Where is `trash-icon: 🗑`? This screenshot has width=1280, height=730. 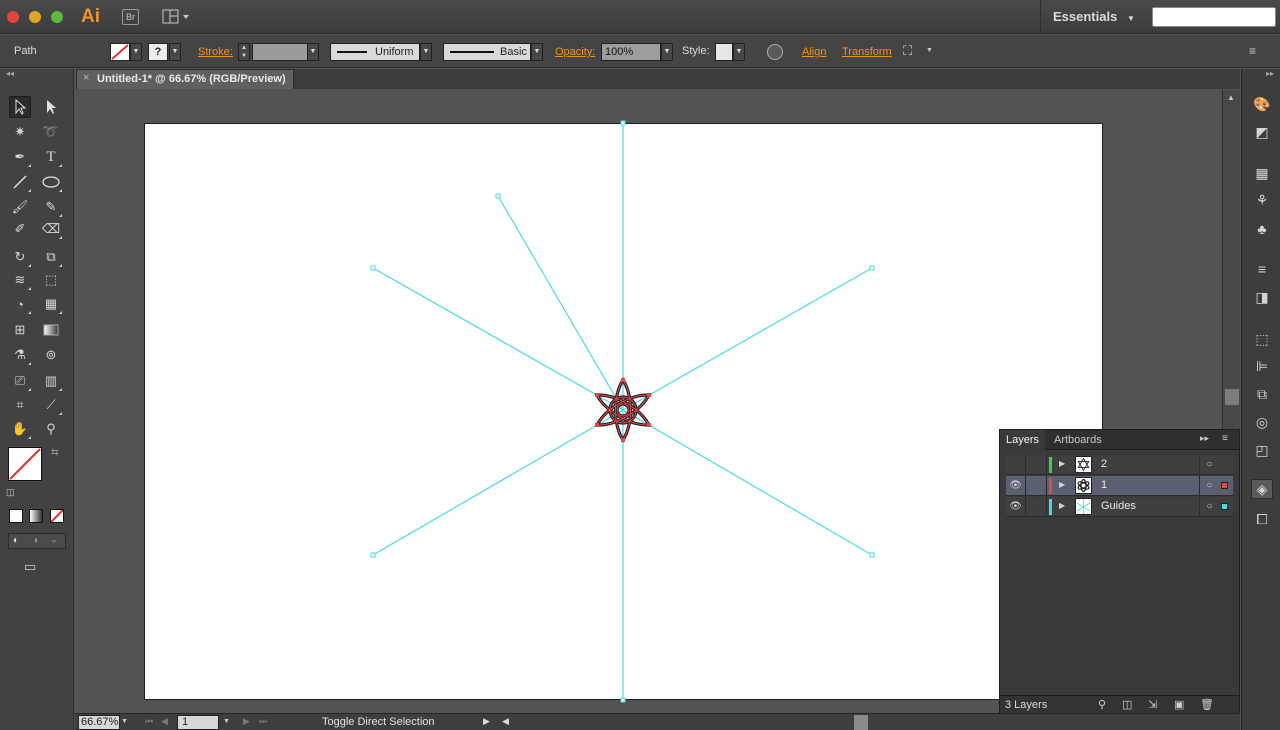 trash-icon: 🗑 is located at coordinates (1207, 704).